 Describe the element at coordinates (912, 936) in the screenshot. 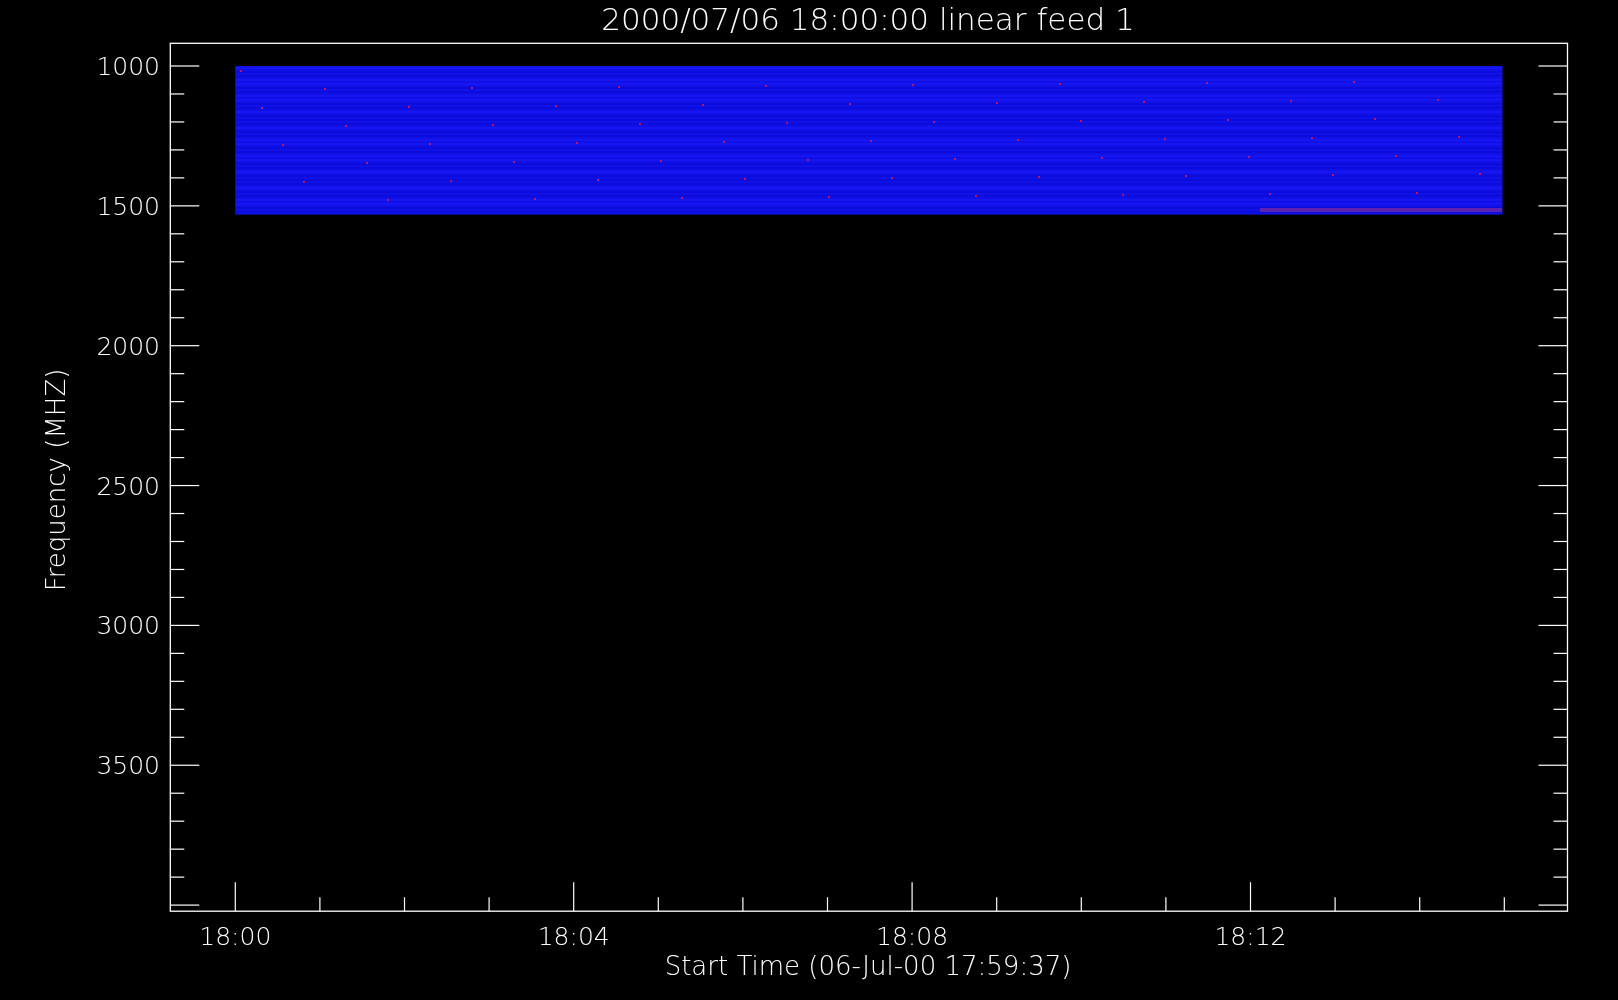

I see `x-tick-label: 18:08` at that location.